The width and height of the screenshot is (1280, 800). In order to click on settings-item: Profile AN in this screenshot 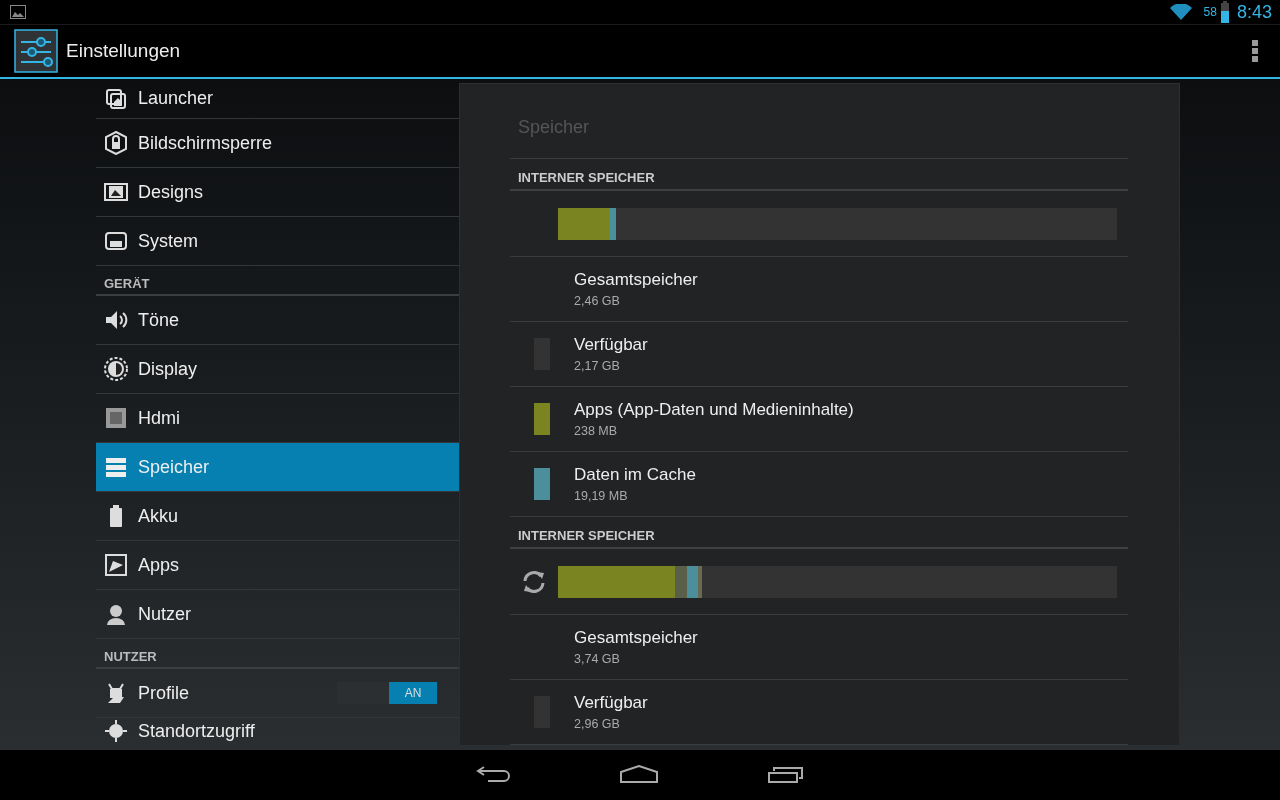, I will do `click(277, 693)`.